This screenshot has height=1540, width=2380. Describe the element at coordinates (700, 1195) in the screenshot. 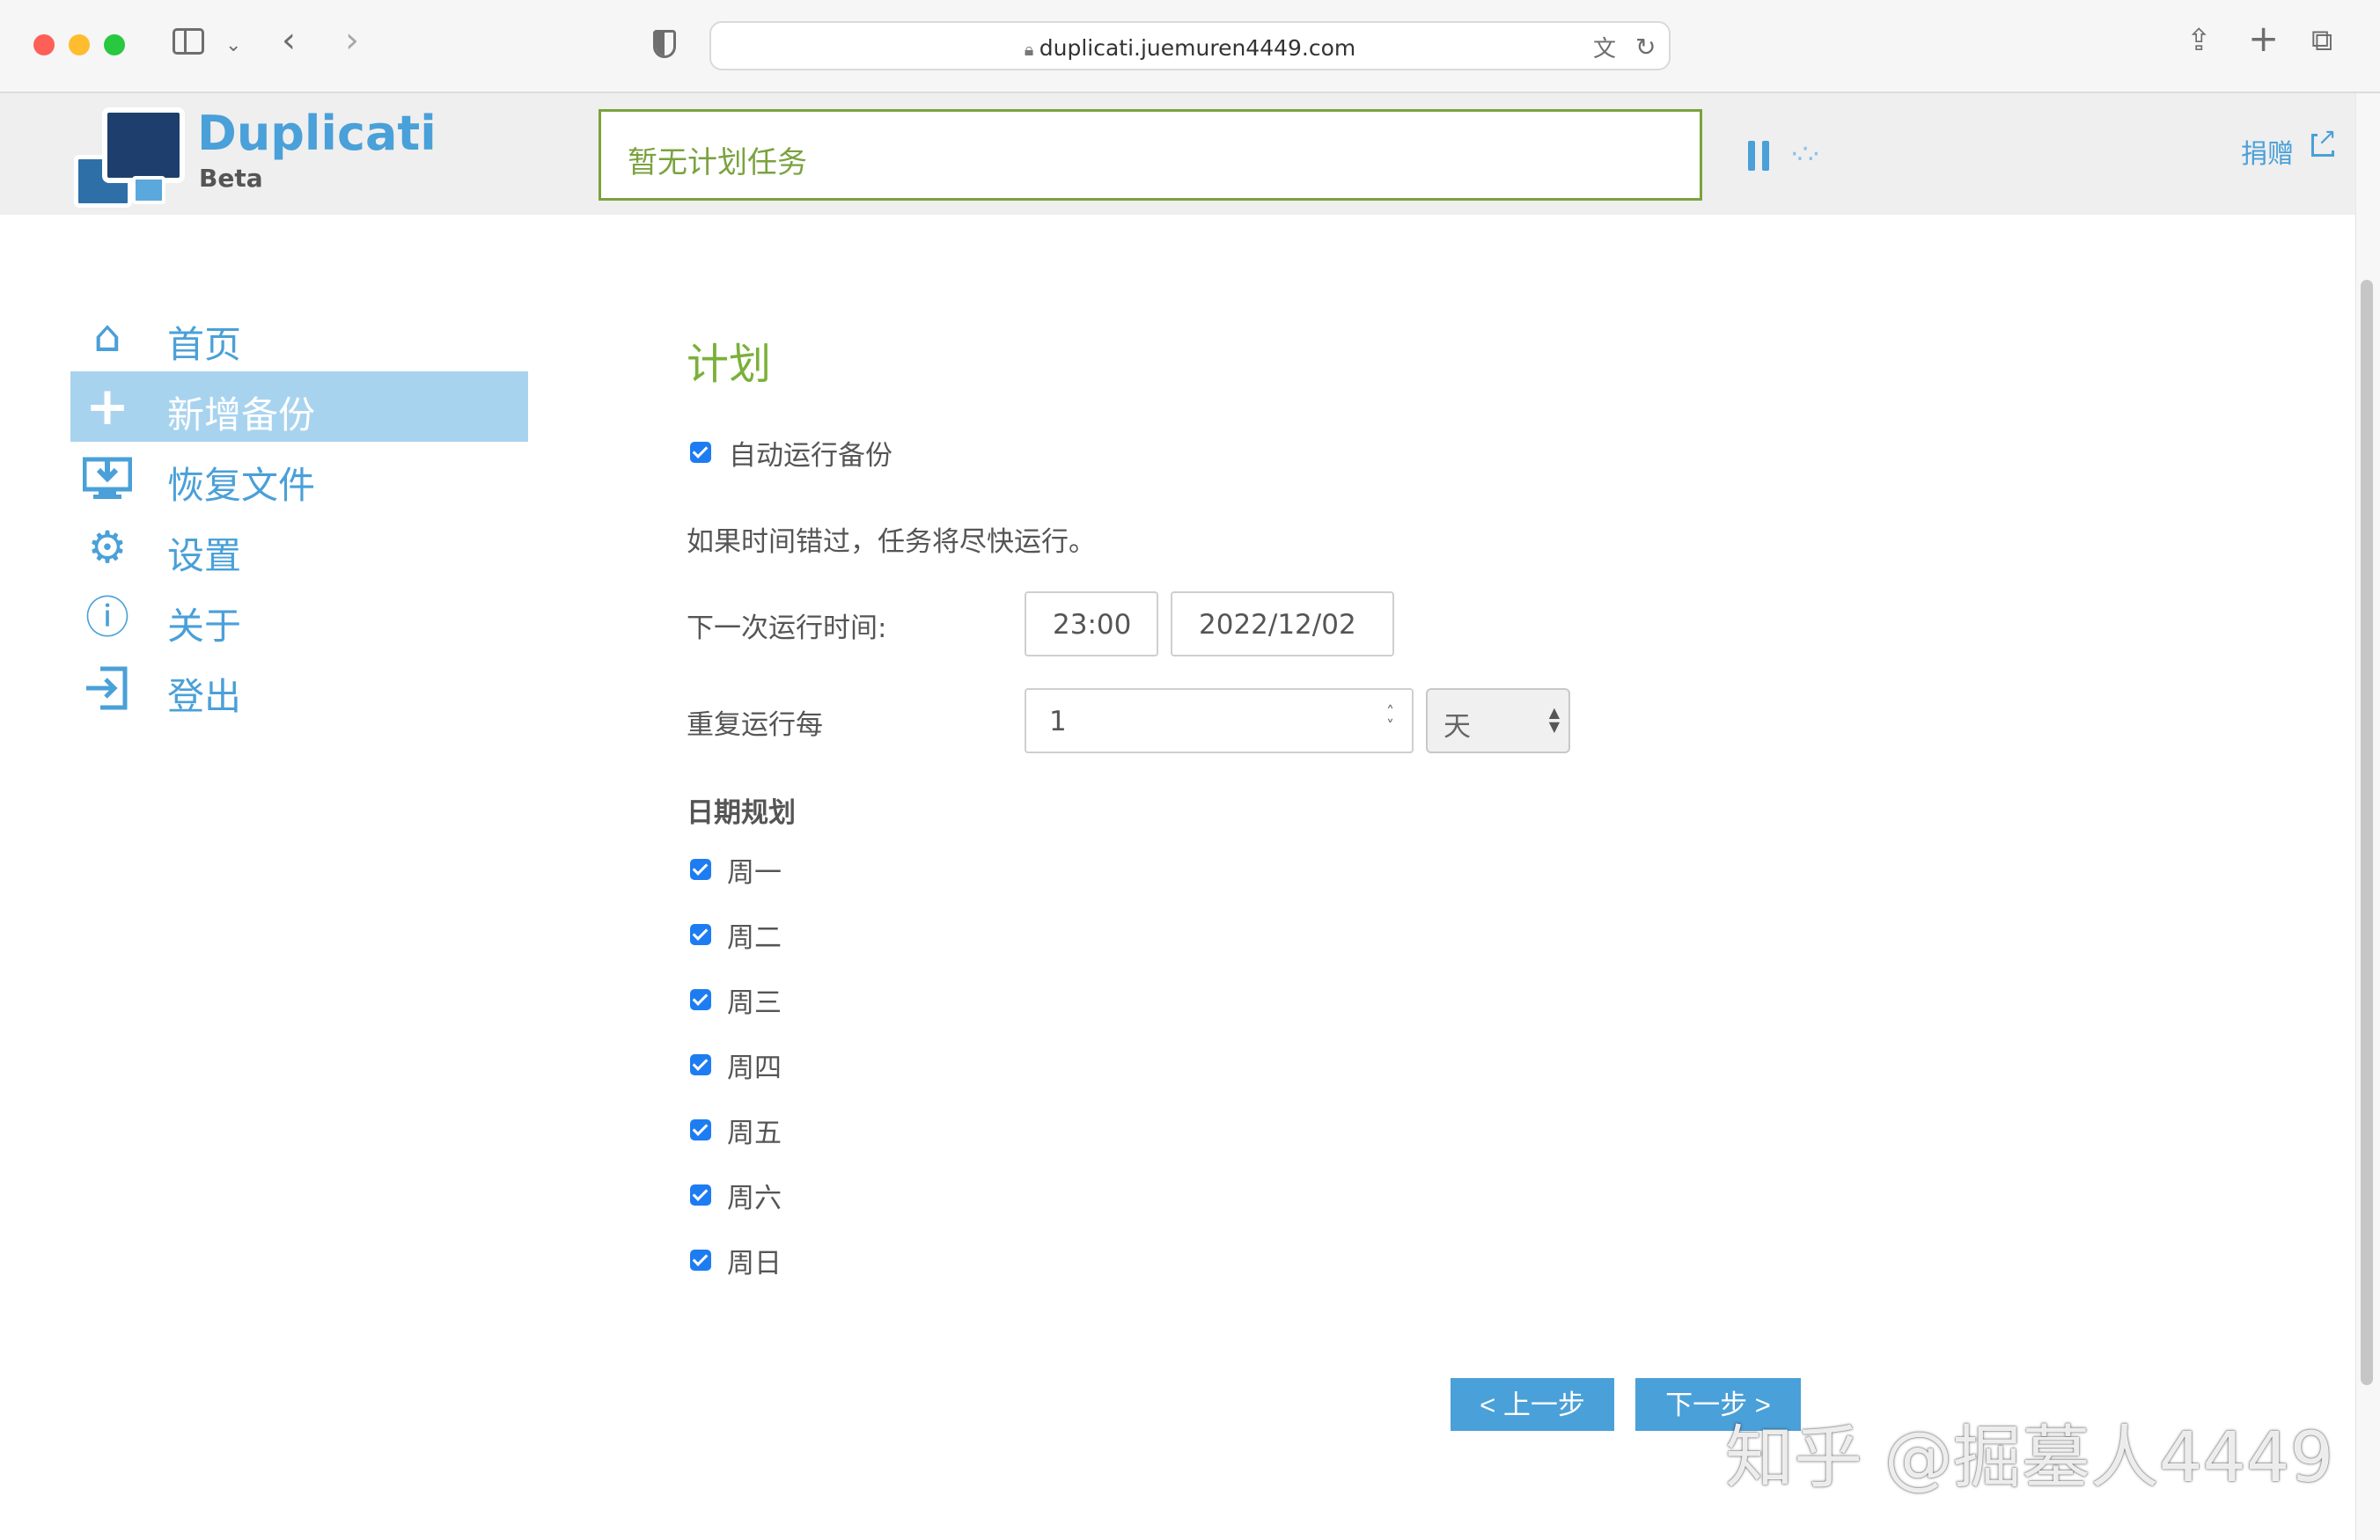

I see `day-checkbox-saturday` at that location.